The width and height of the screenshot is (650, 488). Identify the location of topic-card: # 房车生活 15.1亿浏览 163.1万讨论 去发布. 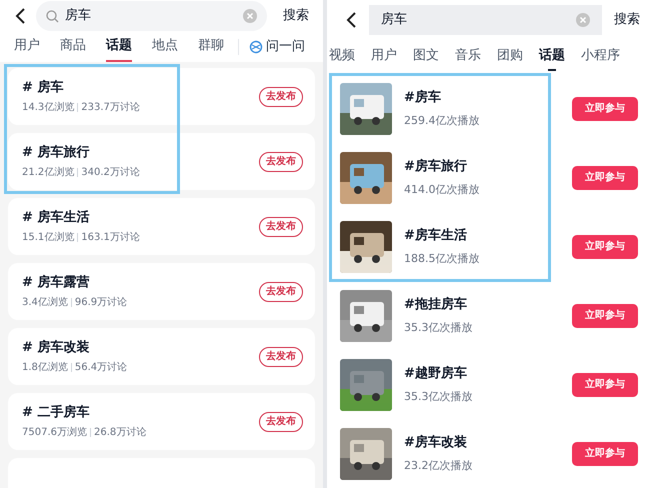
(161, 226).